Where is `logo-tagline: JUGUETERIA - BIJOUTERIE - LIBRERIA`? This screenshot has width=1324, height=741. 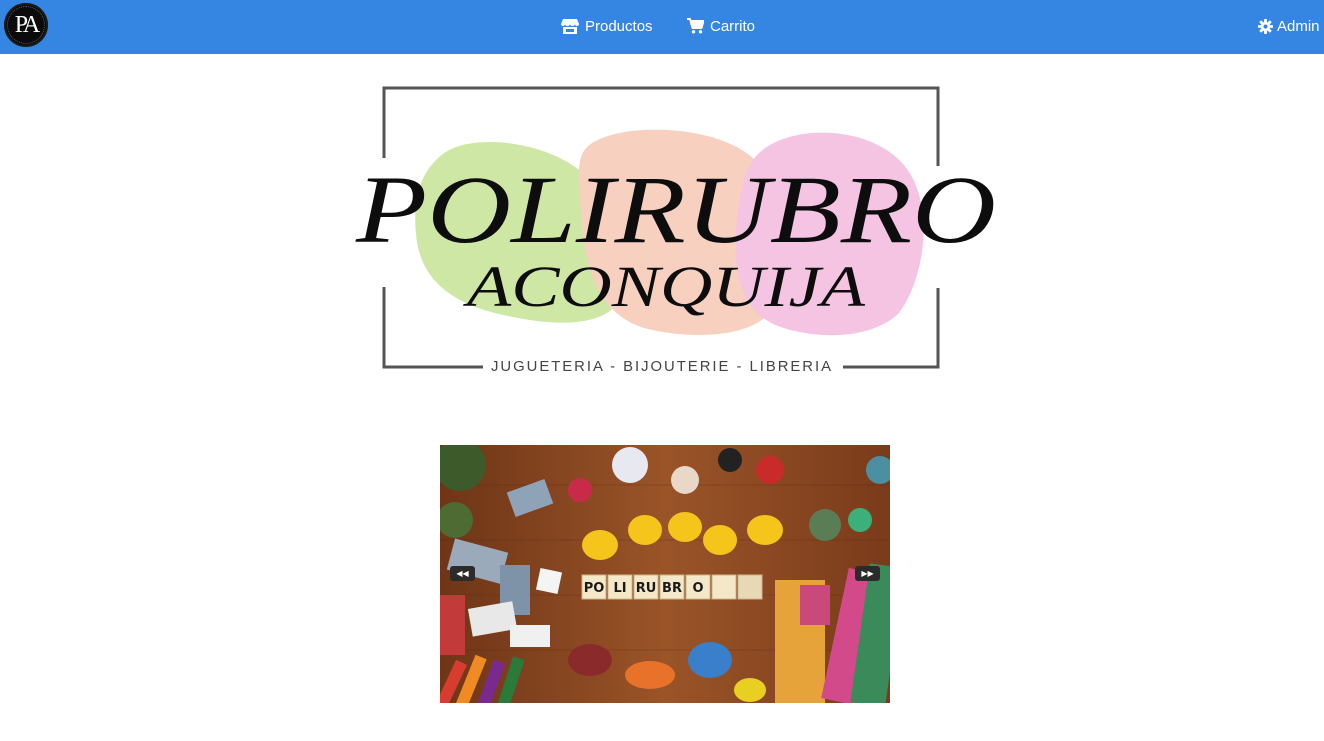 logo-tagline: JUGUETERIA - BIJOUTERIE - LIBRERIA is located at coordinates (662, 366).